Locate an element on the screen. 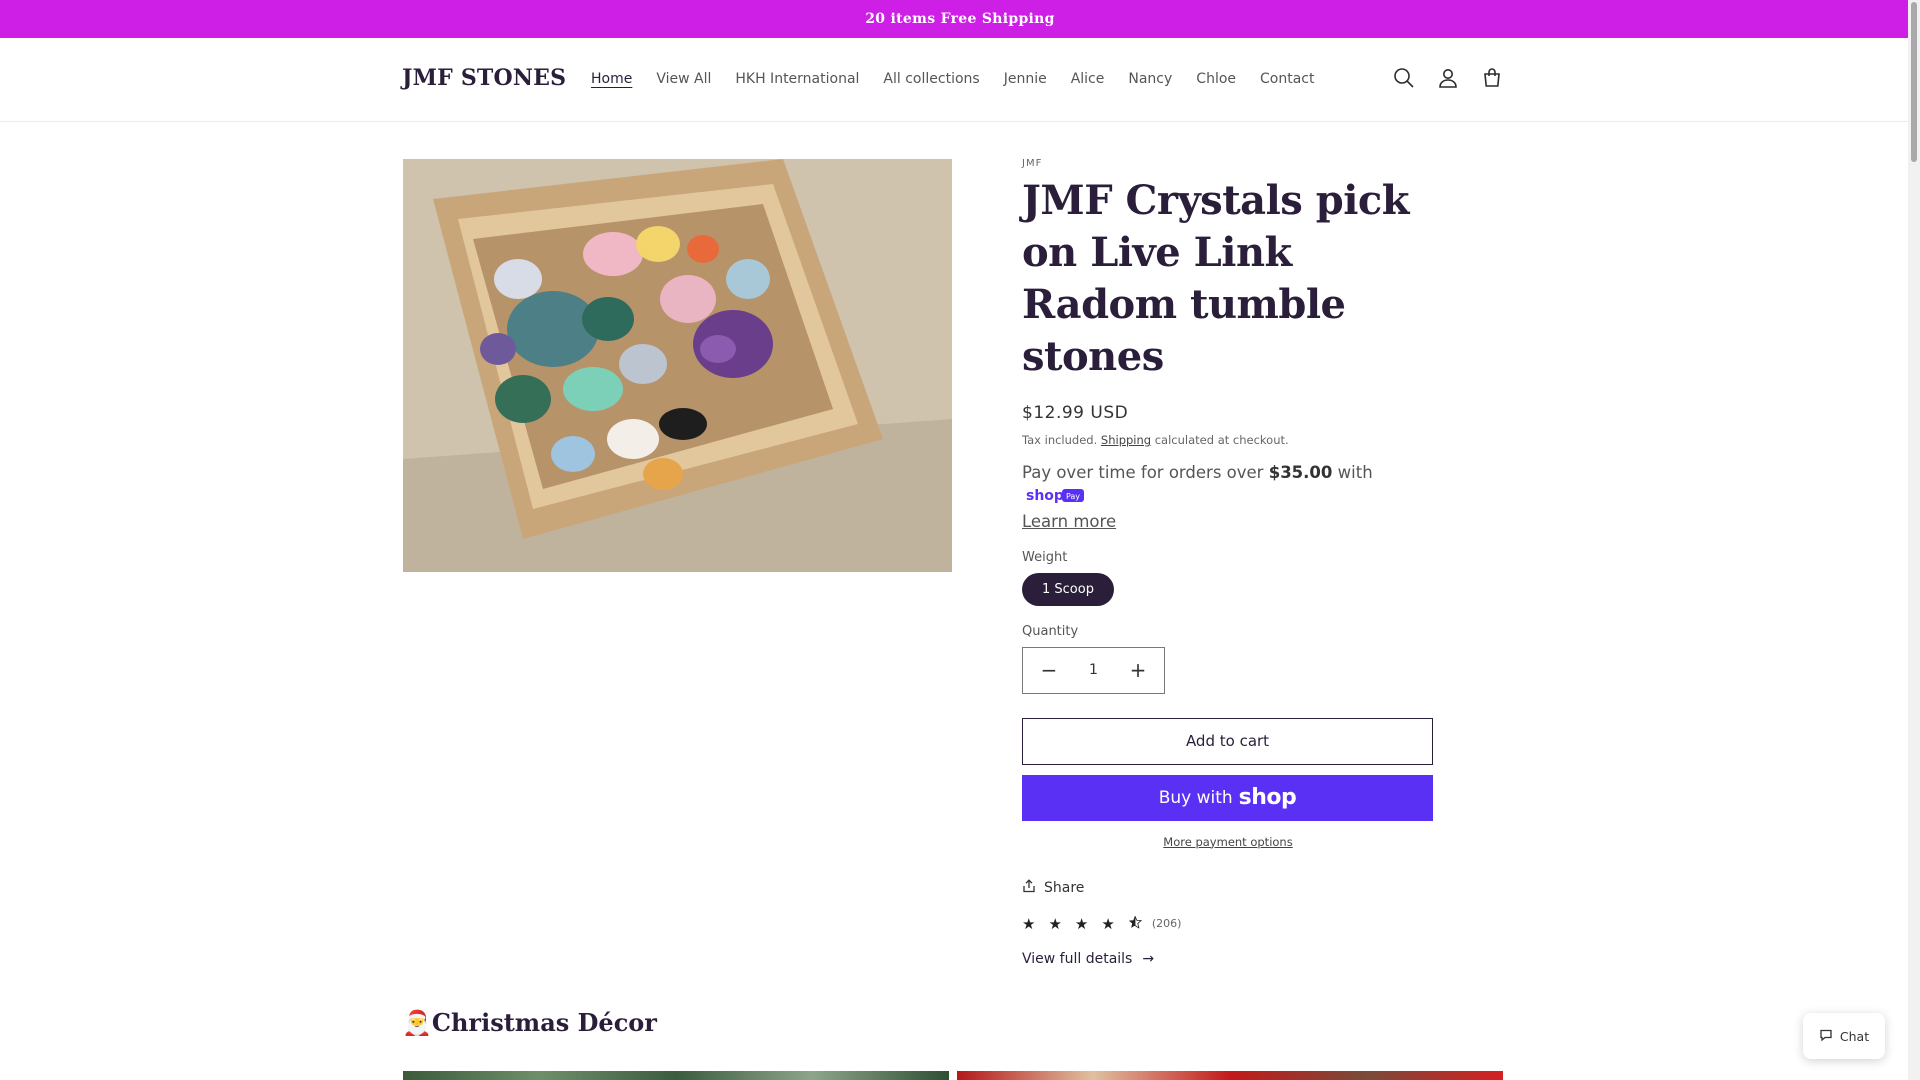  collection-title: 🎅Christmas Décor is located at coordinates (529, 1022).